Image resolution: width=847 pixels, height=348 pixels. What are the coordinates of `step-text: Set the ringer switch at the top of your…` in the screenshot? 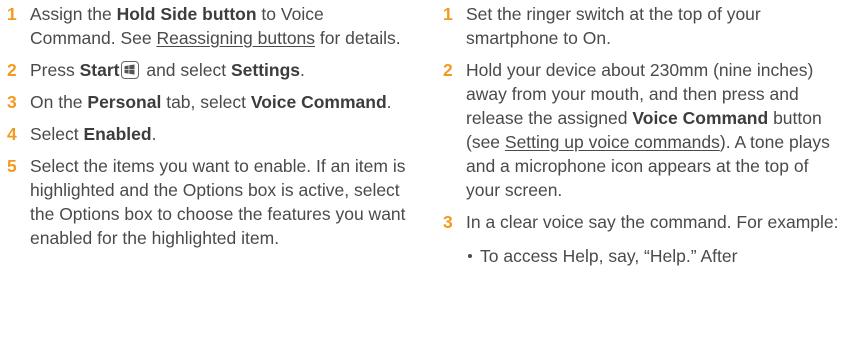 It's located at (613, 26).